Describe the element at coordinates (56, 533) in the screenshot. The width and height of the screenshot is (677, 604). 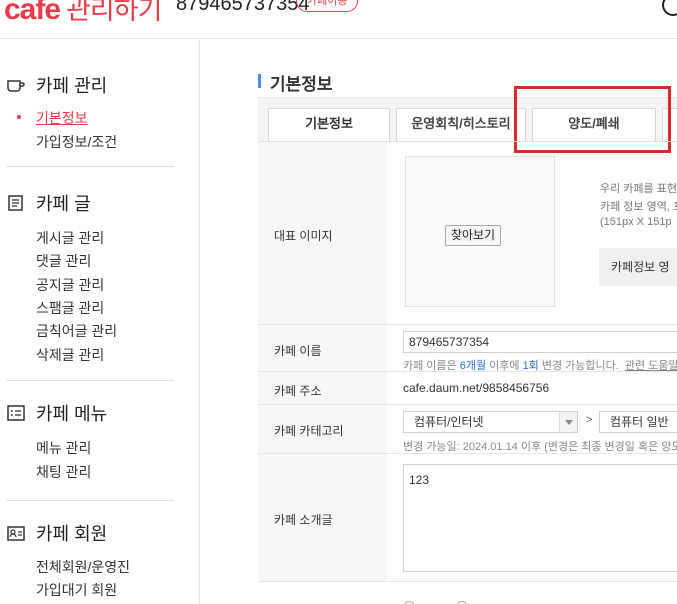
I see `sidebar-section-cafe-members: 카페 회원` at that location.